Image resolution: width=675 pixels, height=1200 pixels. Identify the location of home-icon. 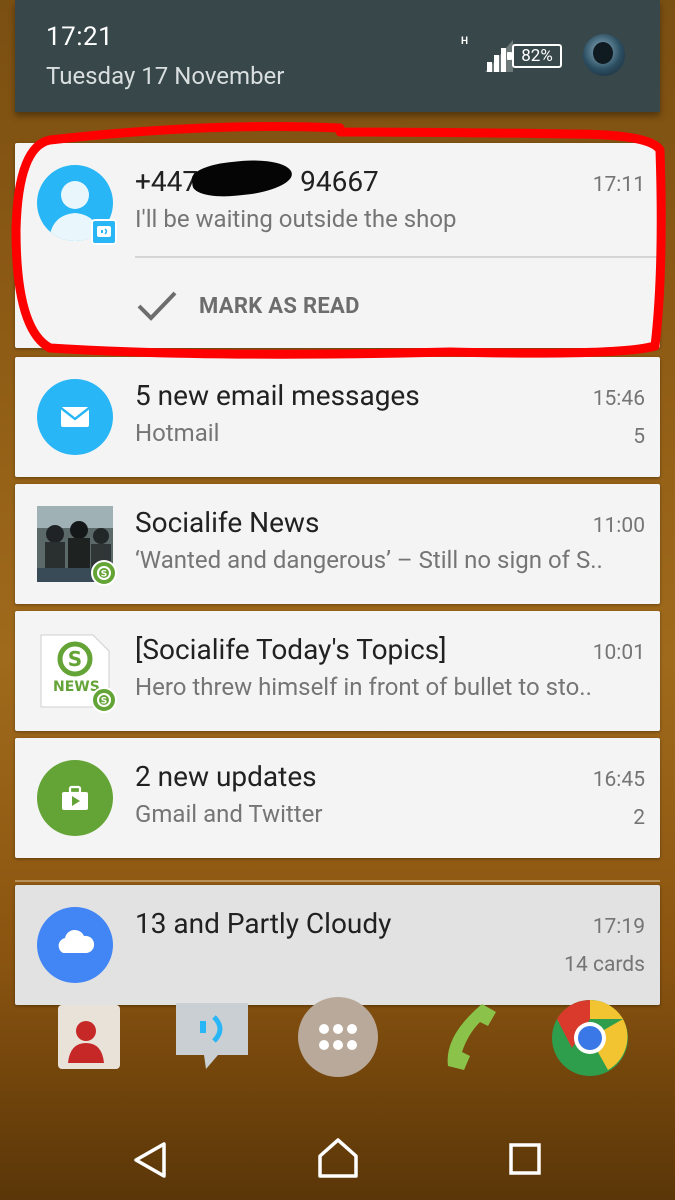
(338, 1158).